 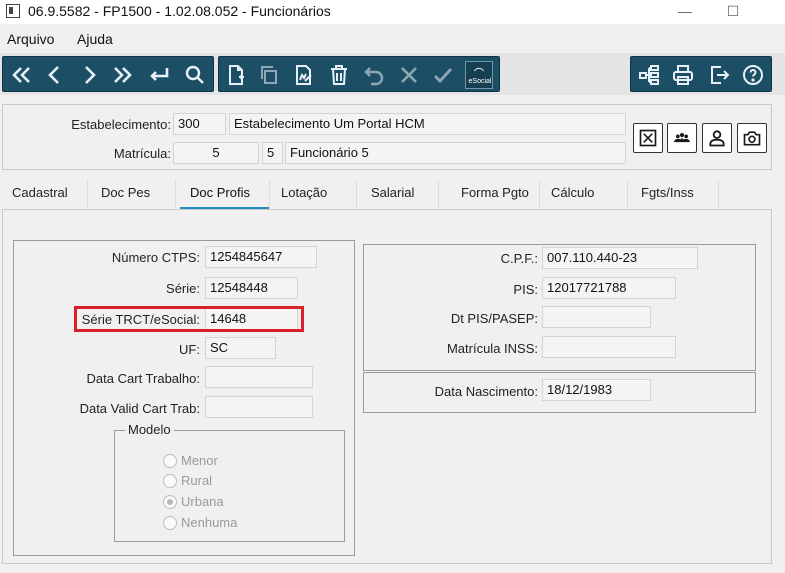 I want to click on radio-urbana: Urbana, so click(x=193, y=501).